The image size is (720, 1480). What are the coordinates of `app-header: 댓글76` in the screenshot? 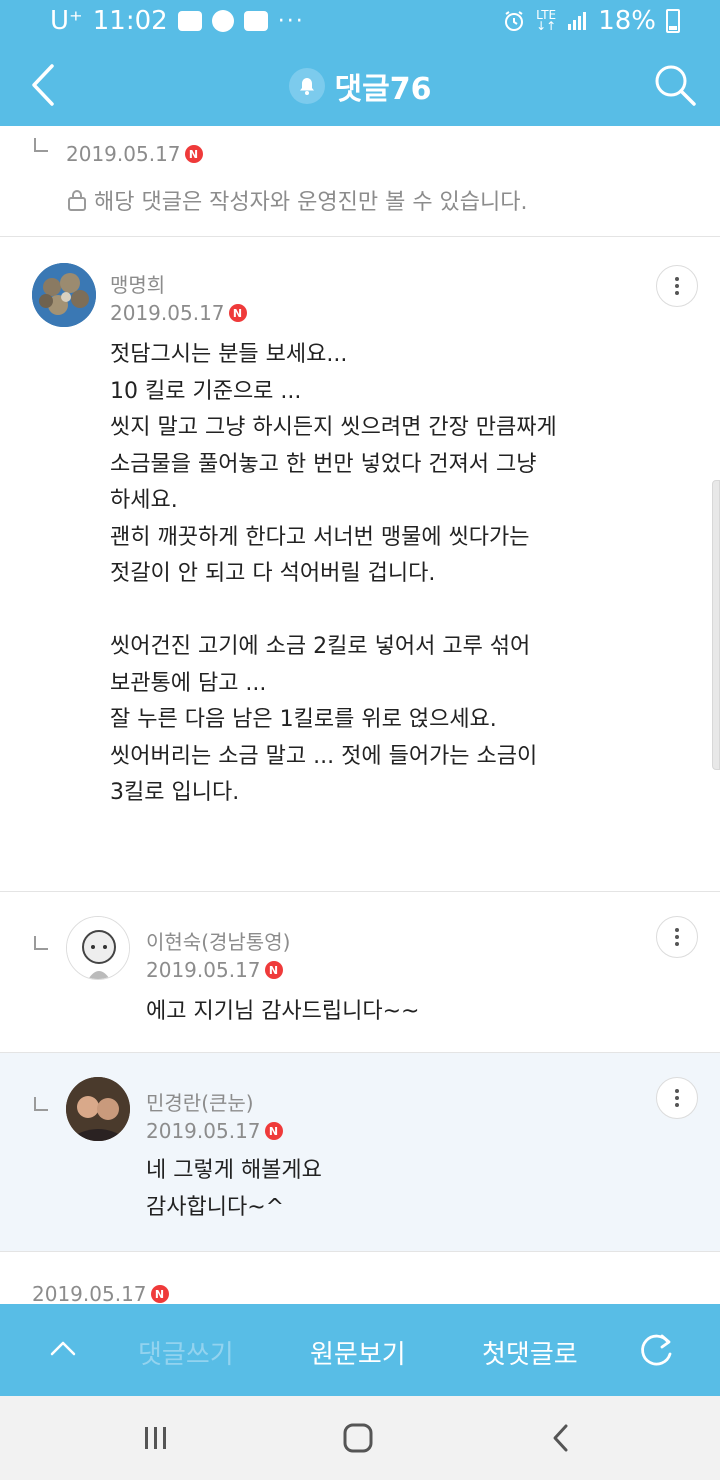 It's located at (360, 85).